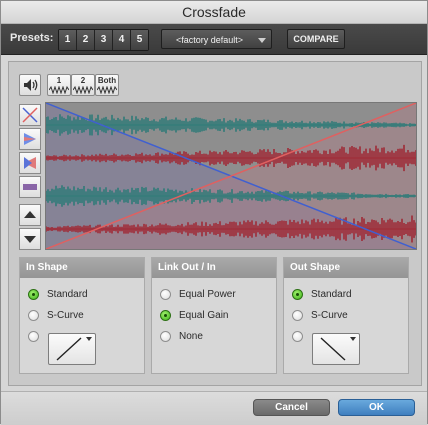  I want to click on in-shape-standard-option: Standard, so click(58, 294).